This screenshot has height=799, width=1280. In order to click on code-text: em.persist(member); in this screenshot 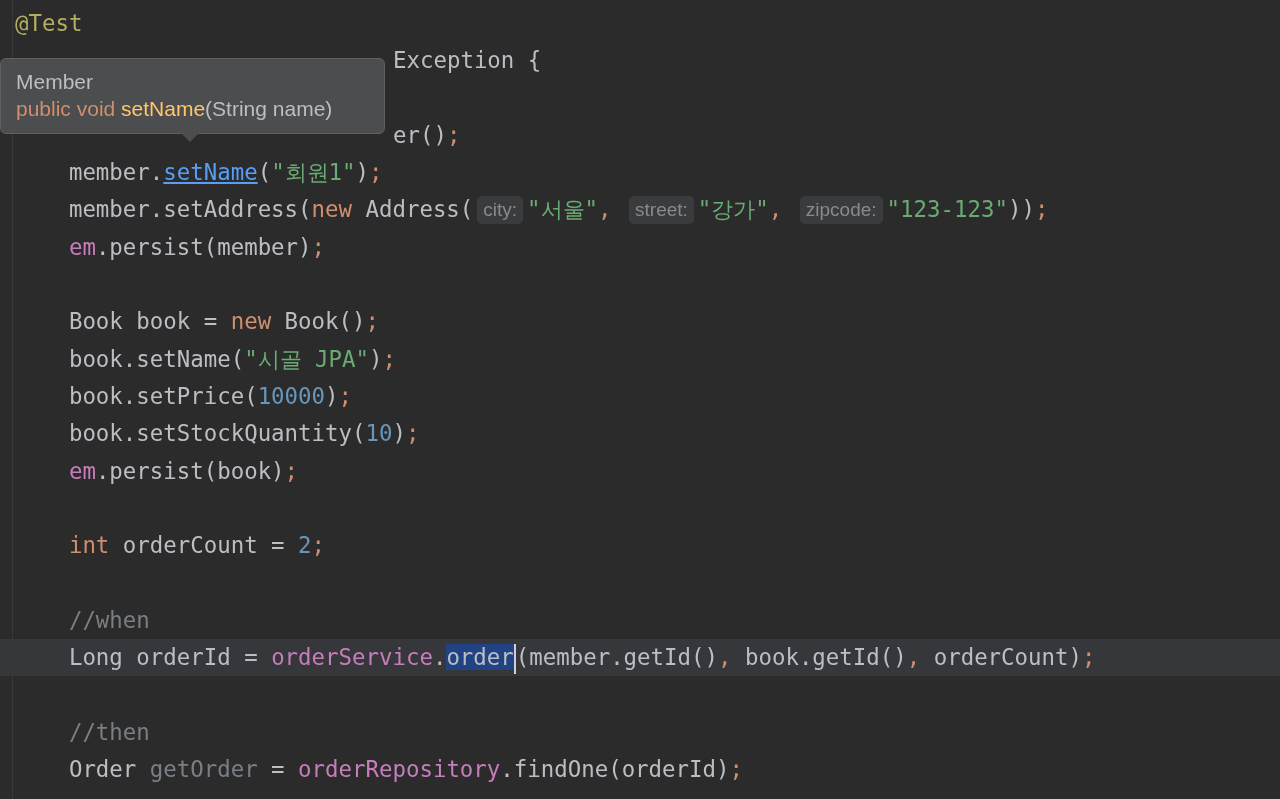, I will do `click(197, 247)`.